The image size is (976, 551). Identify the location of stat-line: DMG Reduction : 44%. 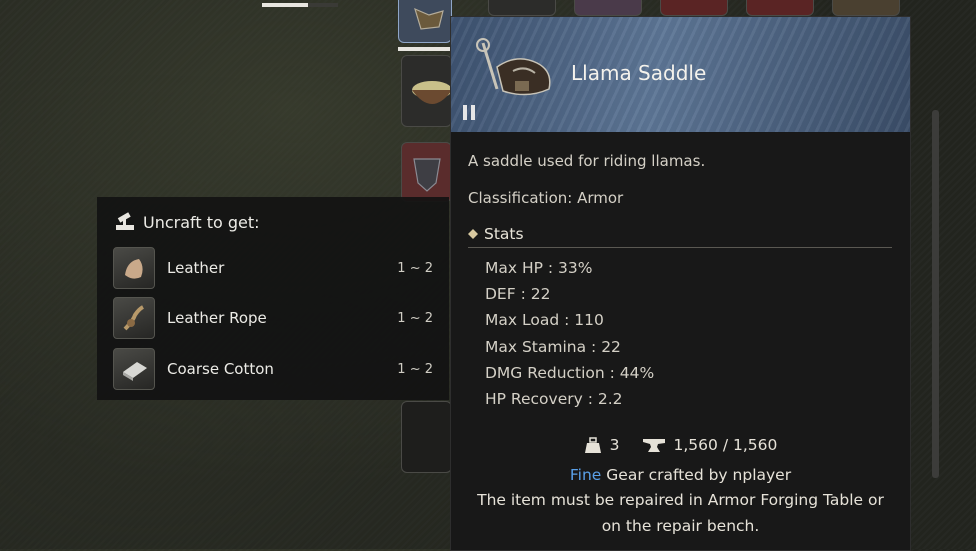
(570, 373).